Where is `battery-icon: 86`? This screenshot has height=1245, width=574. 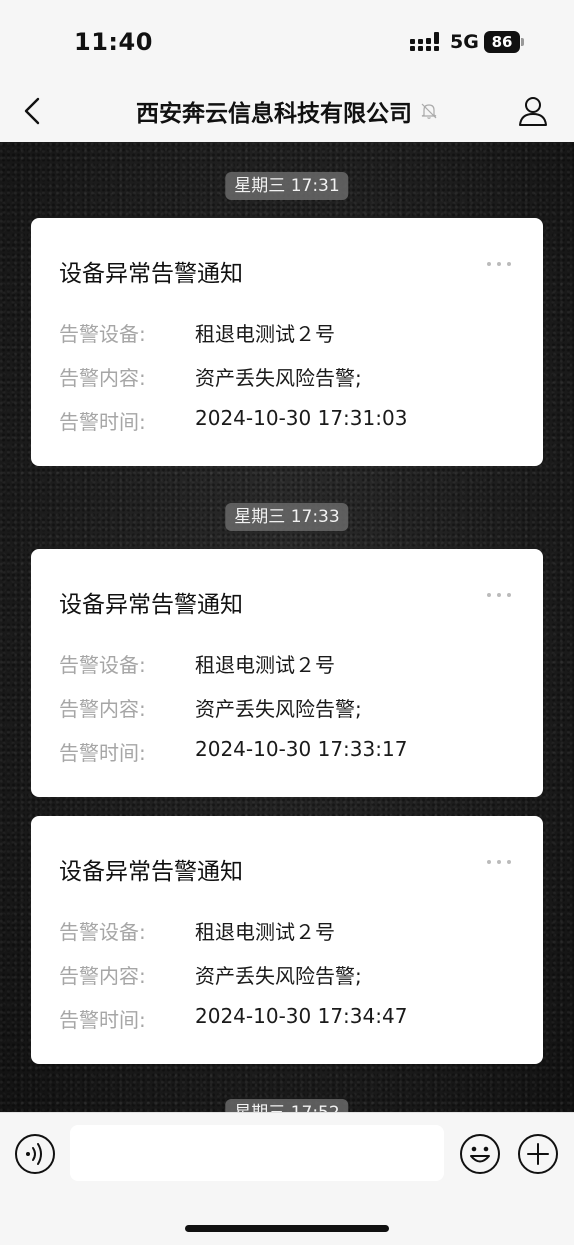 battery-icon: 86 is located at coordinates (504, 42).